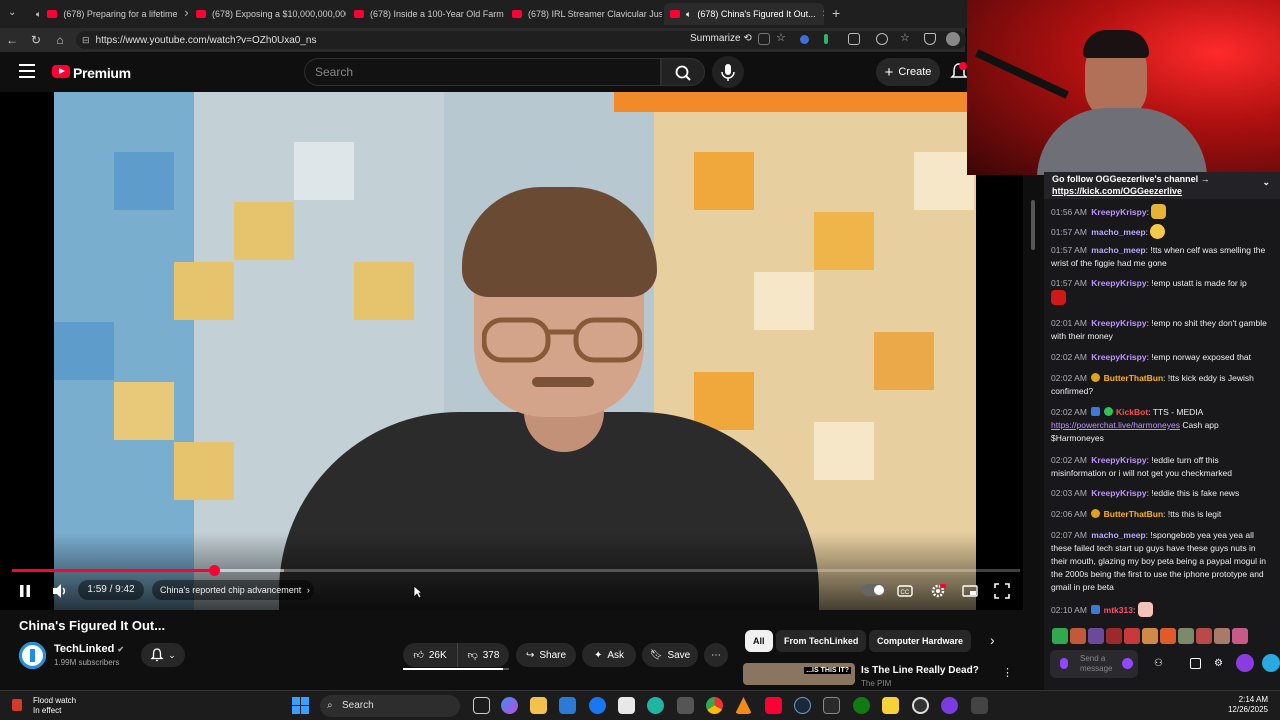  I want to click on page-scrollbar, so click(1033, 432).